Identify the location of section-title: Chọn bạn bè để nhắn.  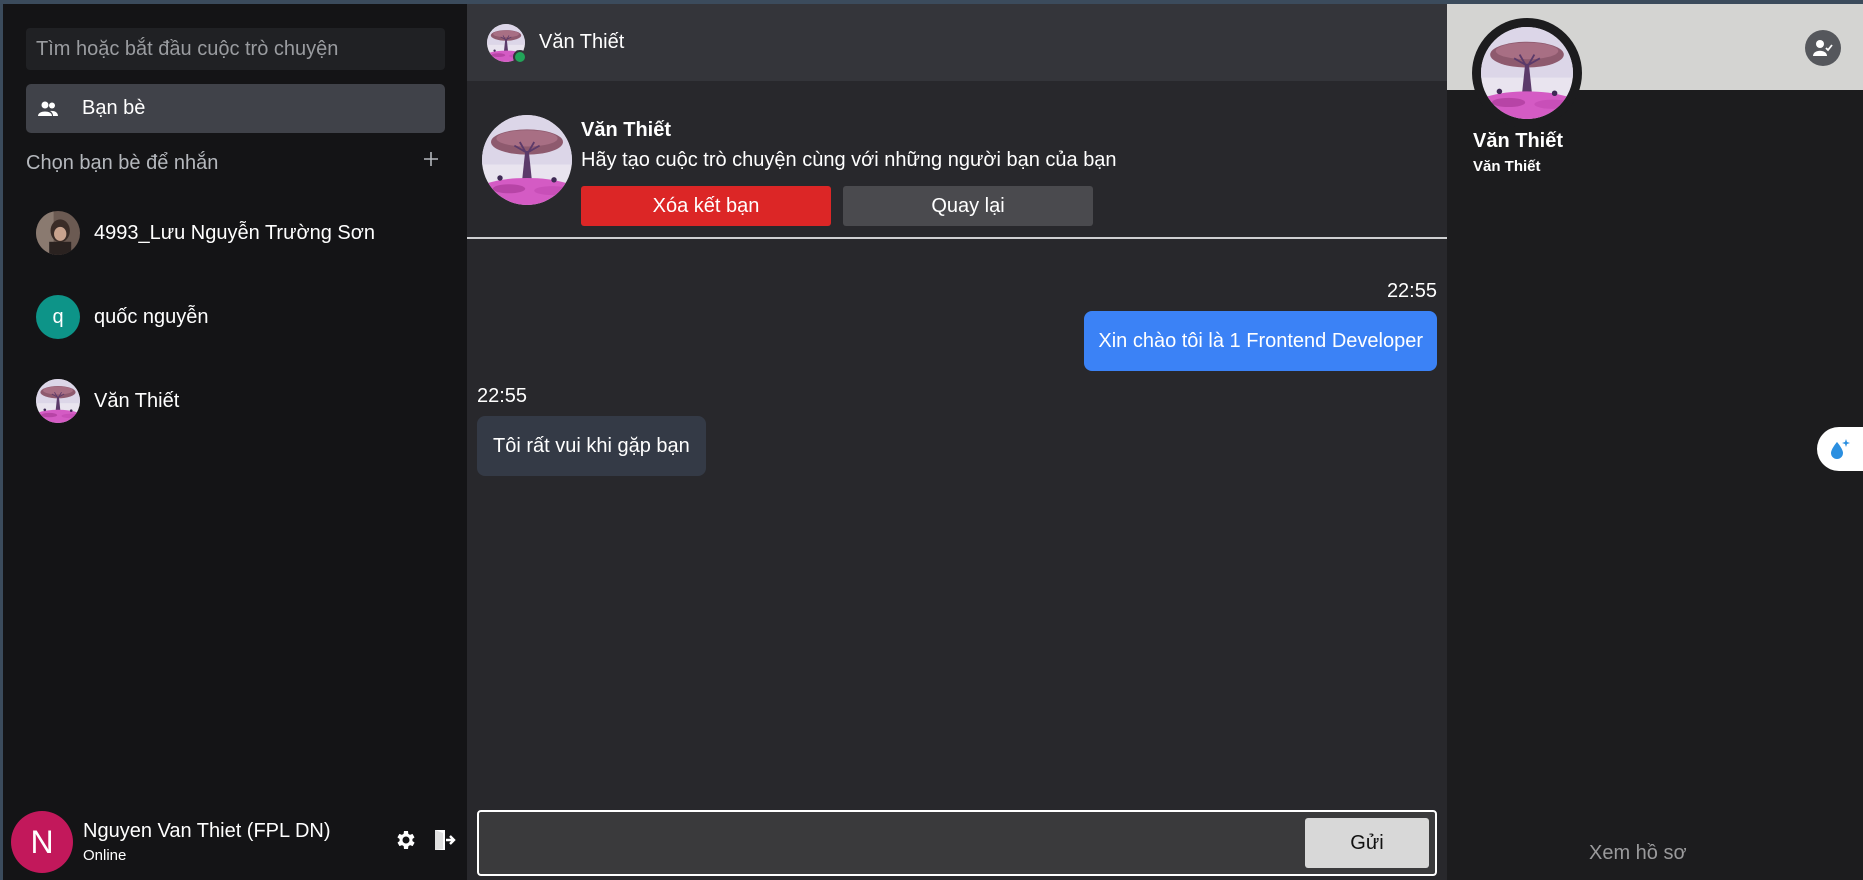
(122, 163).